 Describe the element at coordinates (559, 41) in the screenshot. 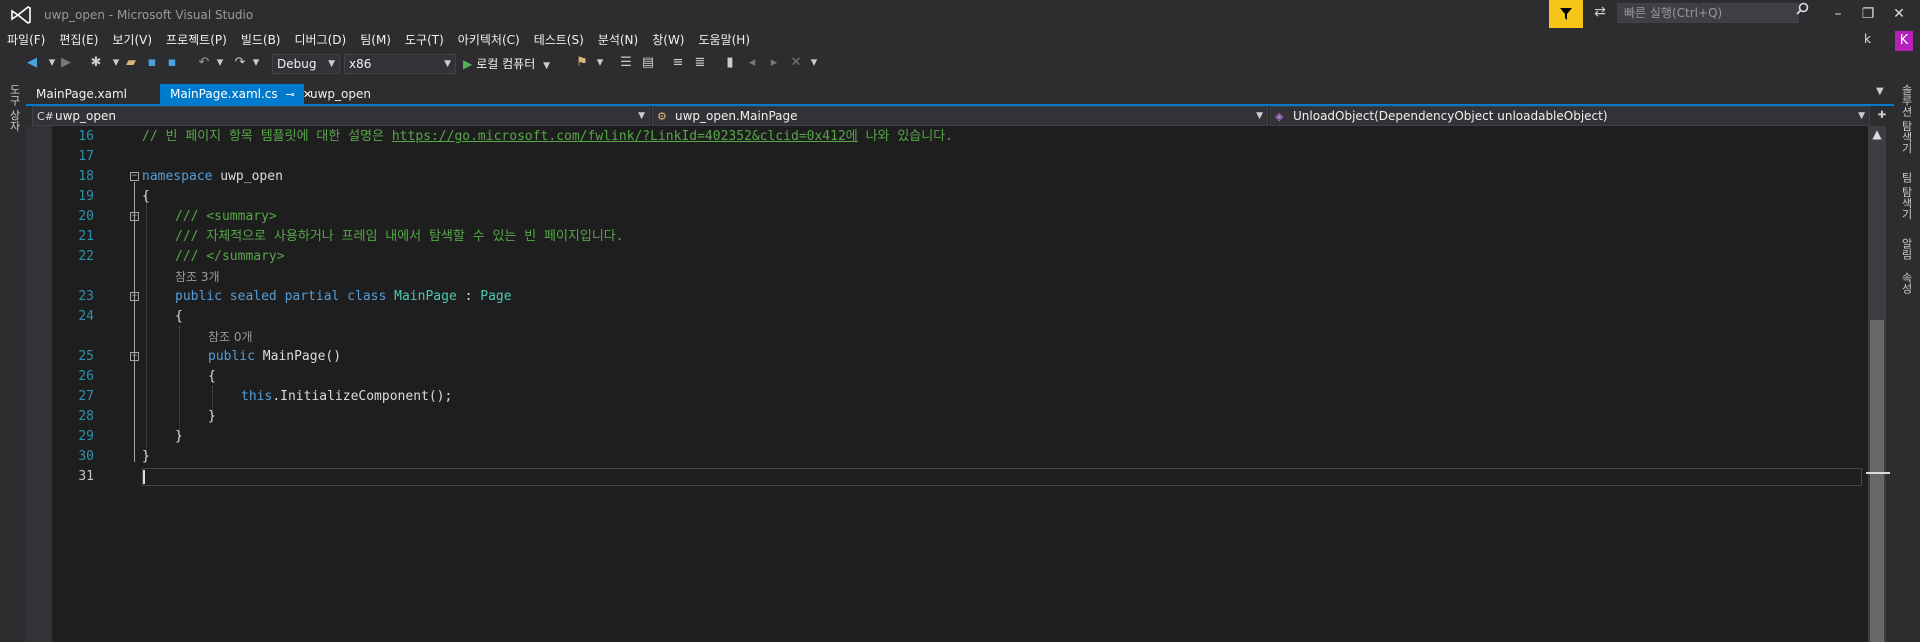

I see `menu-test: 테스트(S)` at that location.